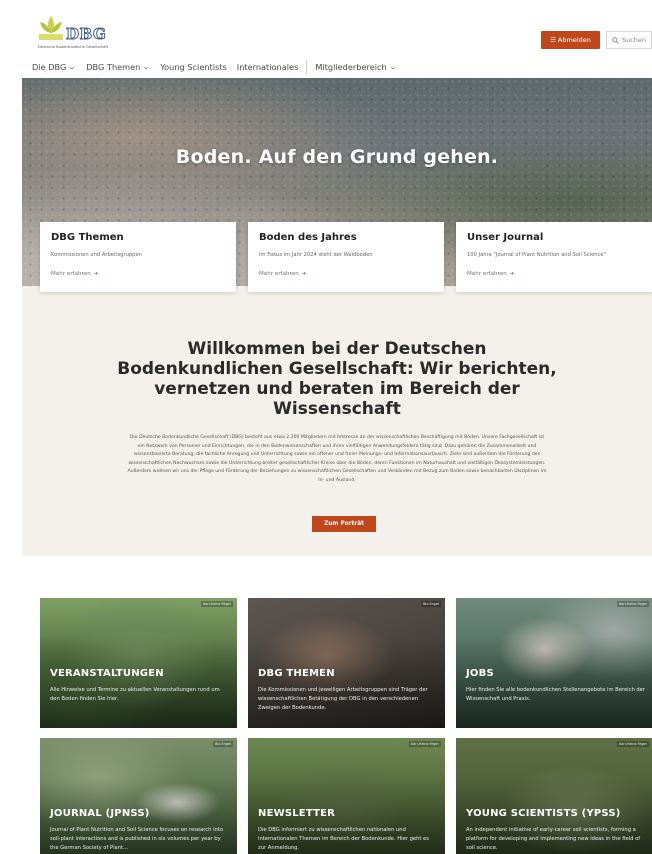 The image size is (652, 854). What do you see at coordinates (49, 67) in the screenshot?
I see `nav-label: Die DBG` at bounding box center [49, 67].